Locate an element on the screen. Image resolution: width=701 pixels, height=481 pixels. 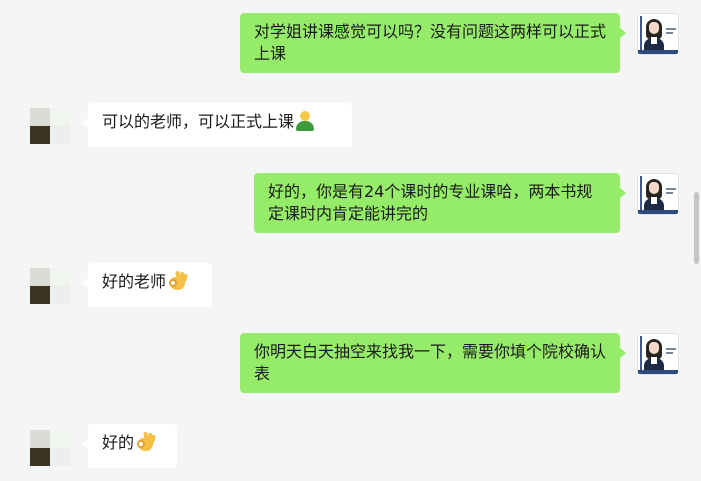
message-bubble-incoming: 好的老师 is located at coordinates (147, 285).